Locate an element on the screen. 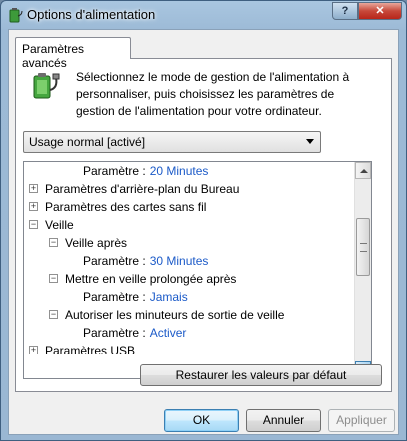  close-button: ✕ is located at coordinates (380, 11).